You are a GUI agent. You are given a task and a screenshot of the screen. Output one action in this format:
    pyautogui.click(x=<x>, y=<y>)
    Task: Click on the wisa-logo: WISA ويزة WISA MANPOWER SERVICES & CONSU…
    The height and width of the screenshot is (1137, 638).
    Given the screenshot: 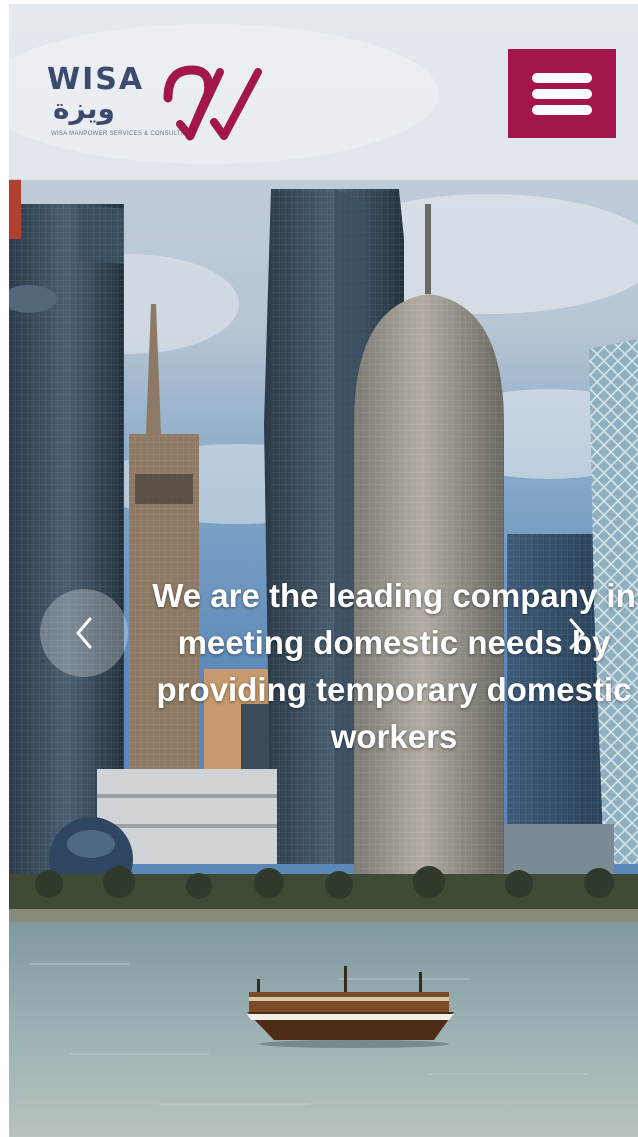 What is the action you would take?
    pyautogui.click(x=158, y=105)
    